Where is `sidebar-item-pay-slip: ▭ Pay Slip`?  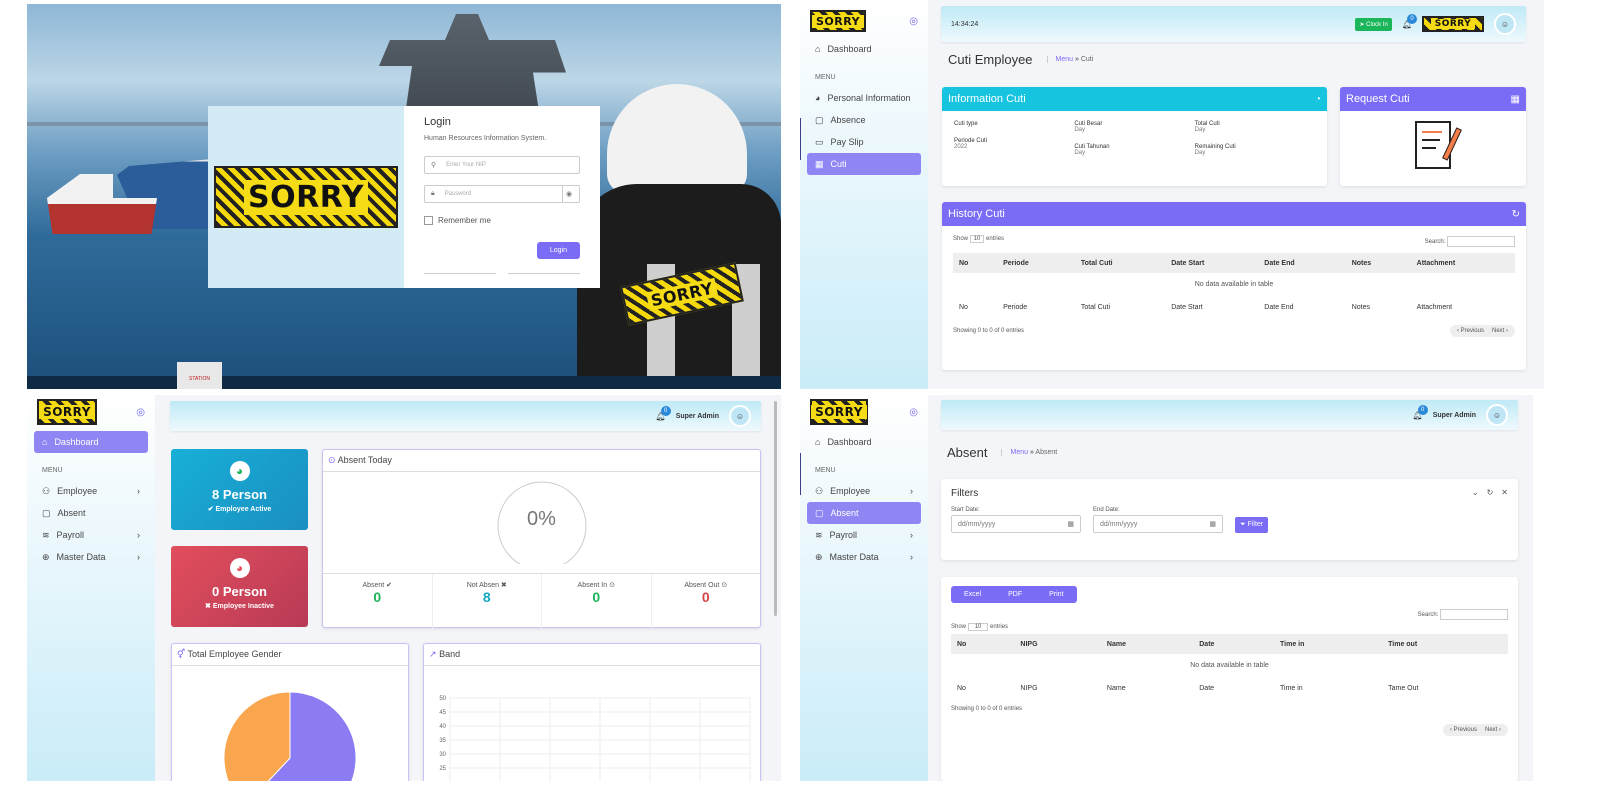
sidebar-item-pay-slip: ▭ Pay Slip is located at coordinates (864, 142).